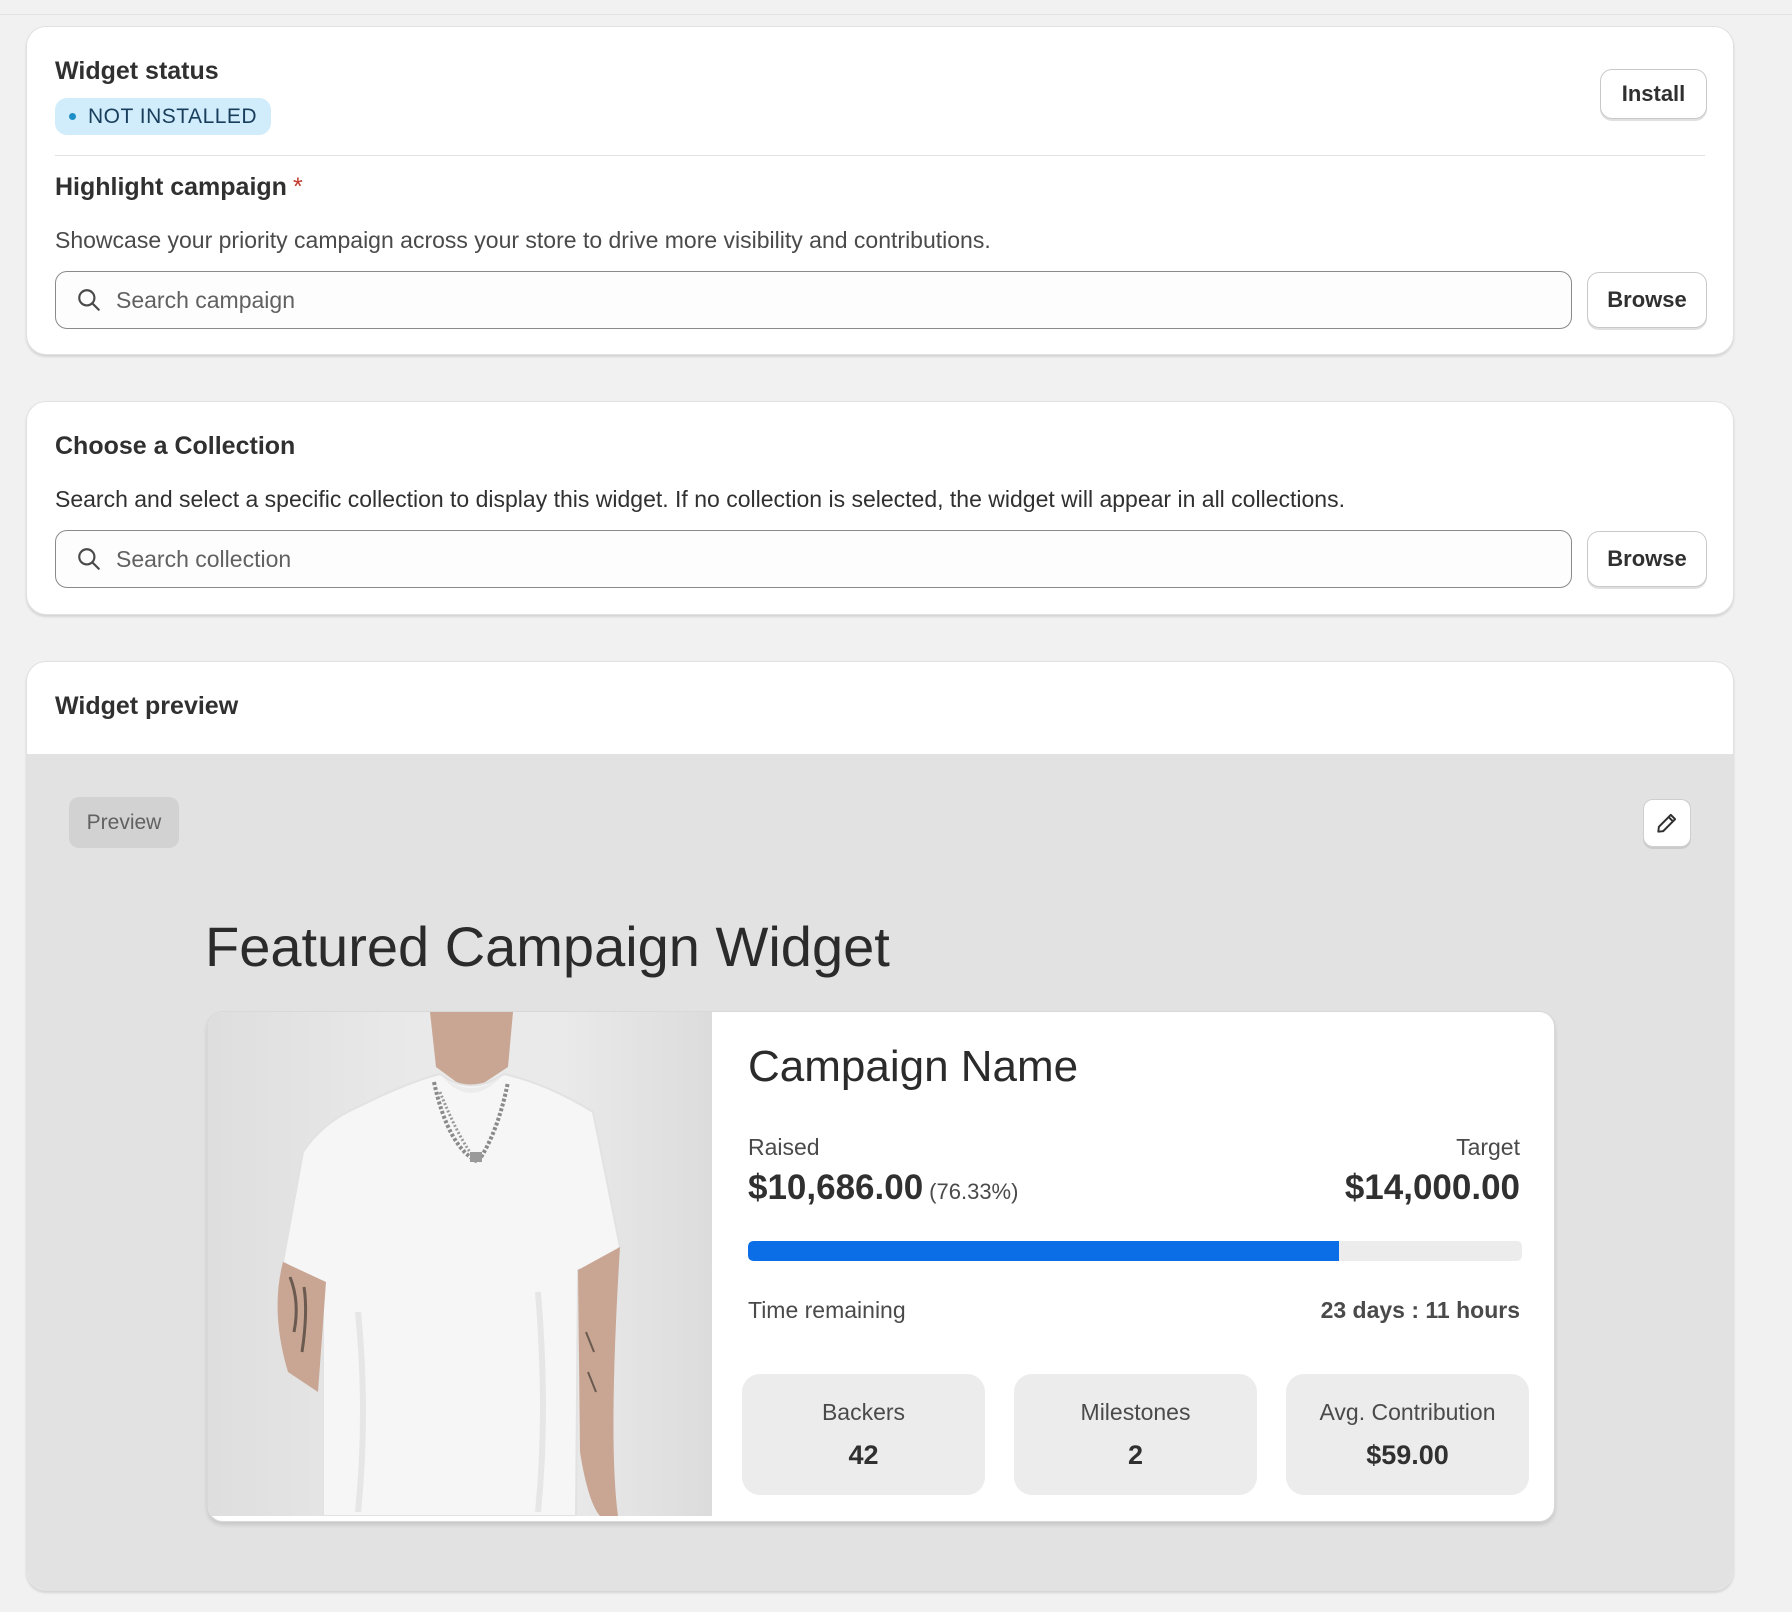 The width and height of the screenshot is (1792, 1612). I want to click on status-badge: NOT INSTALLED, so click(163, 116).